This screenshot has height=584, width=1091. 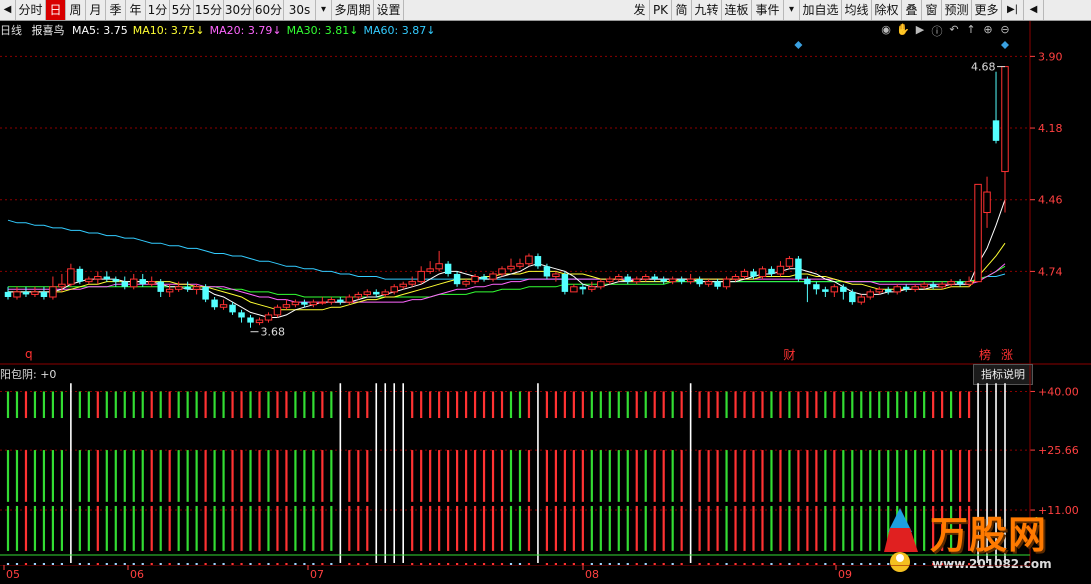 What do you see at coordinates (985, 354) in the screenshot?
I see `list-marker: 榜` at bounding box center [985, 354].